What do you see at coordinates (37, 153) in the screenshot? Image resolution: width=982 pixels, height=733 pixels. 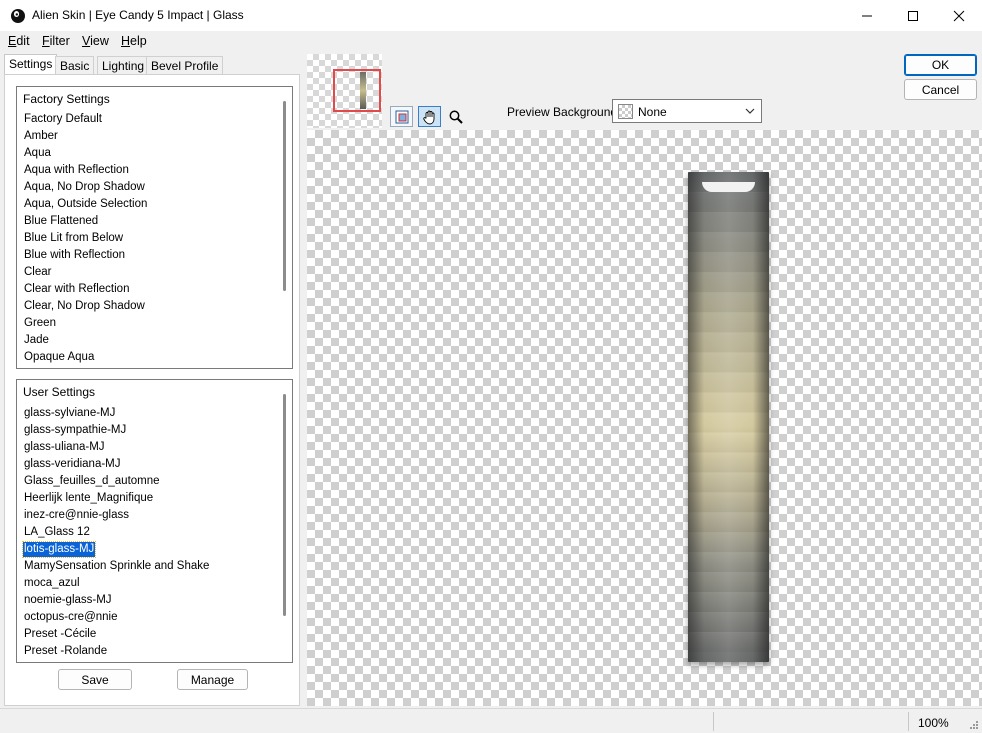 I see `list-item: Aqua` at bounding box center [37, 153].